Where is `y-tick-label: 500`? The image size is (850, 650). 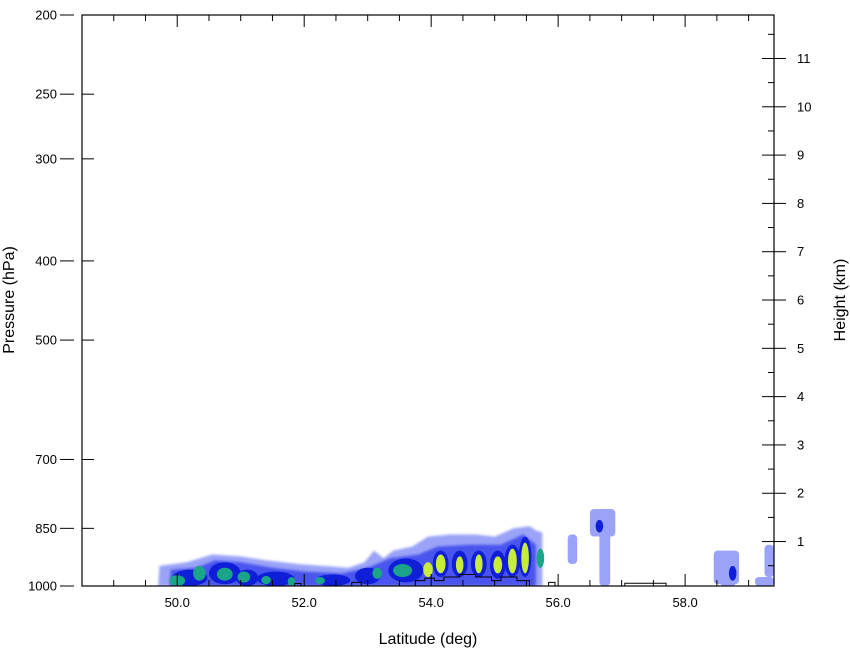 y-tick-label: 500 is located at coordinates (46, 340).